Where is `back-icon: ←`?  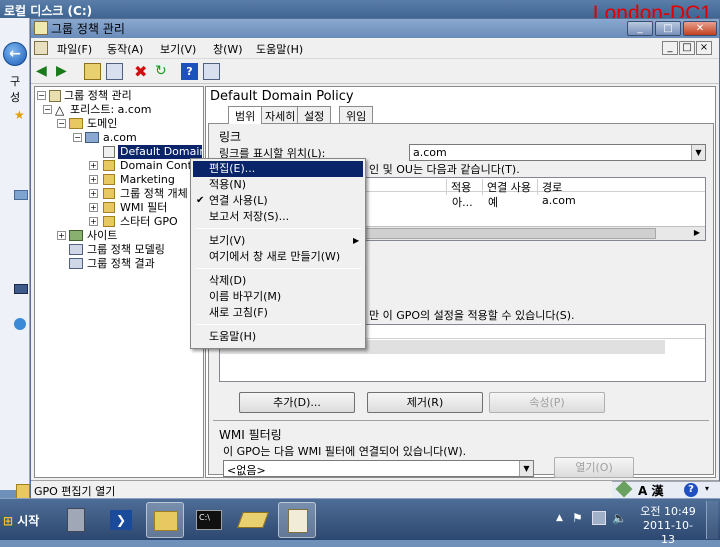 back-icon: ← is located at coordinates (15, 54).